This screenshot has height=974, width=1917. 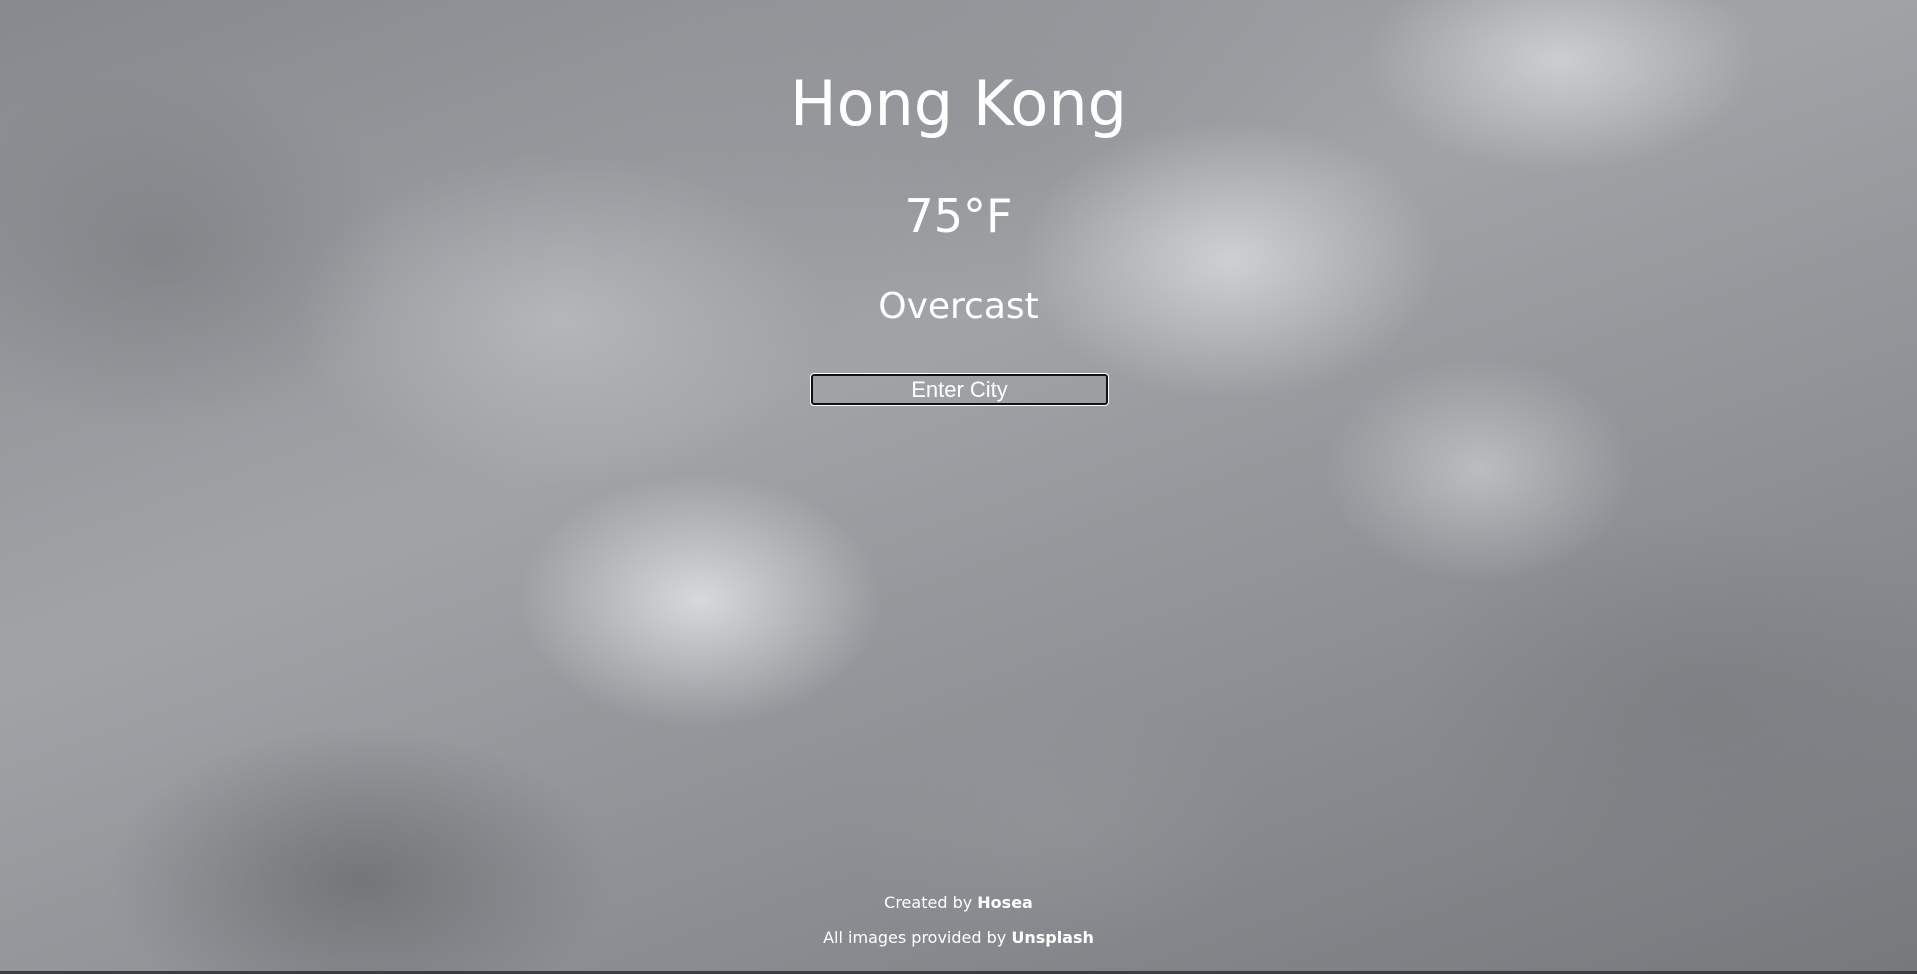 What do you see at coordinates (917, 937) in the screenshot?
I see `image-credit-prefix: All images provided by` at bounding box center [917, 937].